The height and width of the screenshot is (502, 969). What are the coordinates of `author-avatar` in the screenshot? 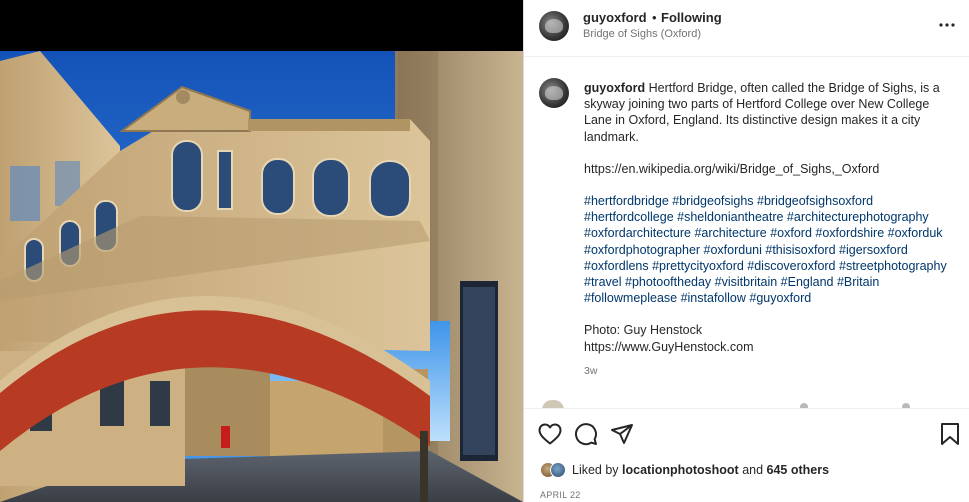 It's located at (554, 26).